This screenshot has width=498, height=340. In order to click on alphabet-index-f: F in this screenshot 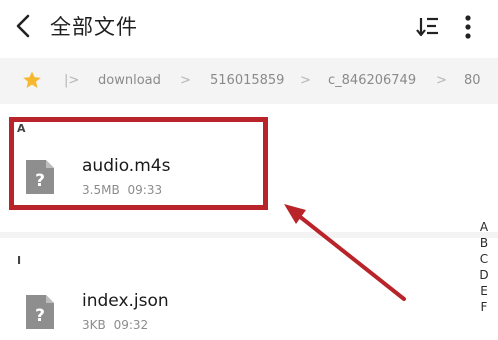, I will do `click(484, 307)`.